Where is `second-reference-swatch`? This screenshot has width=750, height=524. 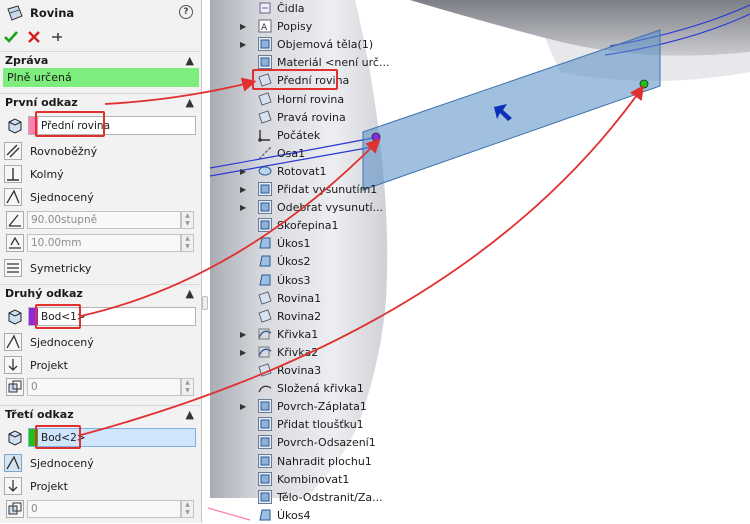 second-reference-swatch is located at coordinates (33, 316).